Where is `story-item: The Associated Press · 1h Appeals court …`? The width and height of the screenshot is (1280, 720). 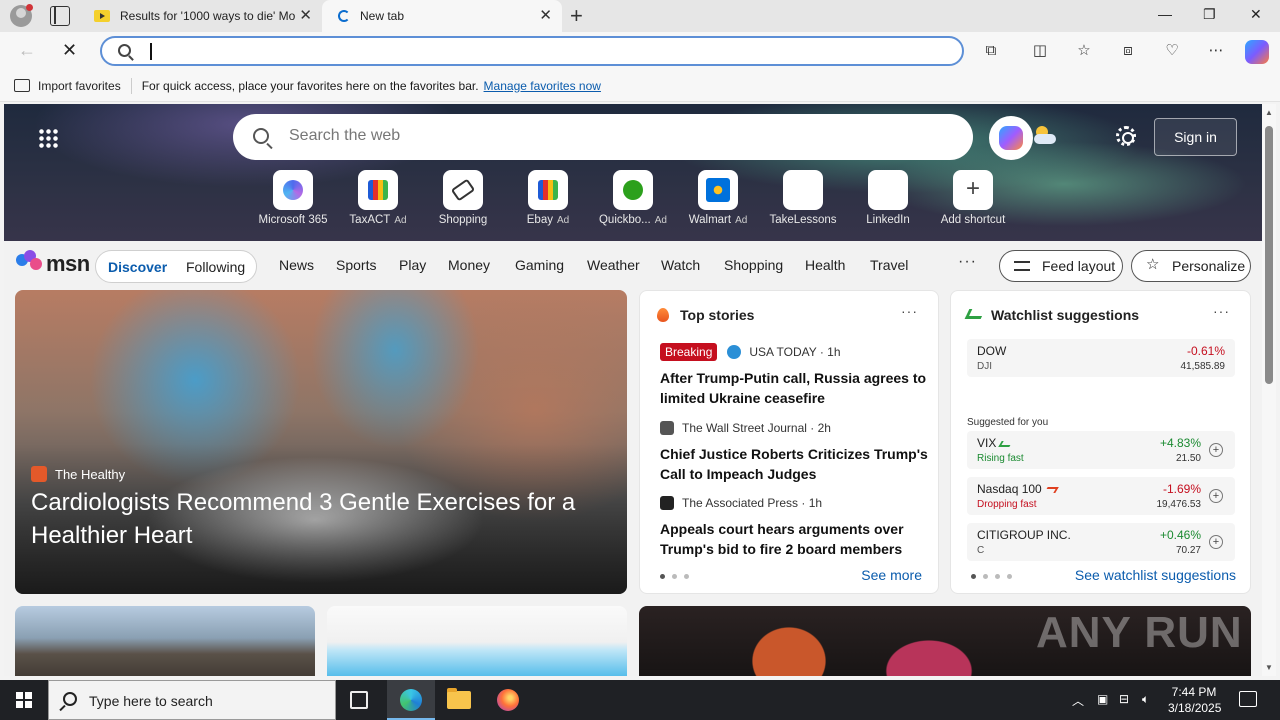
story-item: The Associated Press · 1h Appeals court … is located at coordinates (795, 526).